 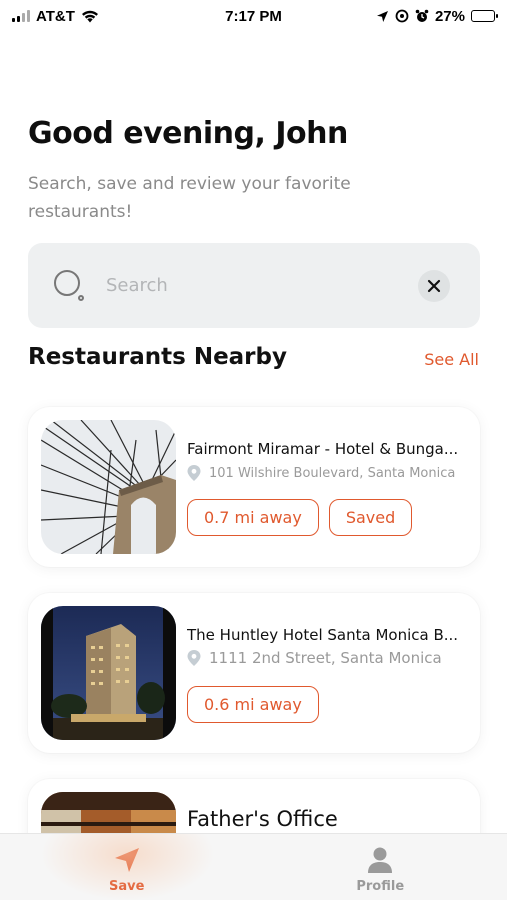 I want to click on greeting-title: Good evening, John, so click(x=188, y=133).